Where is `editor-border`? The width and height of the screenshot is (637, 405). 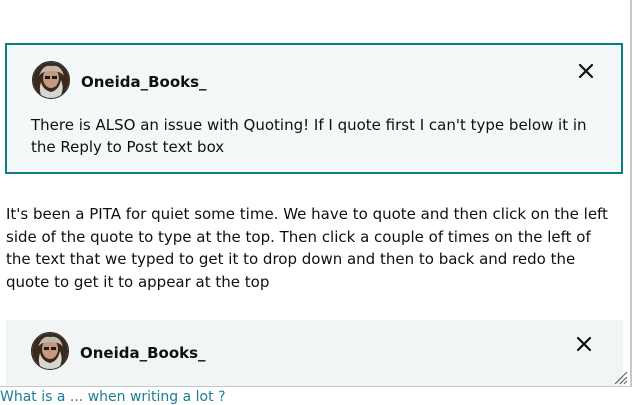 editor-border is located at coordinates (630, 193).